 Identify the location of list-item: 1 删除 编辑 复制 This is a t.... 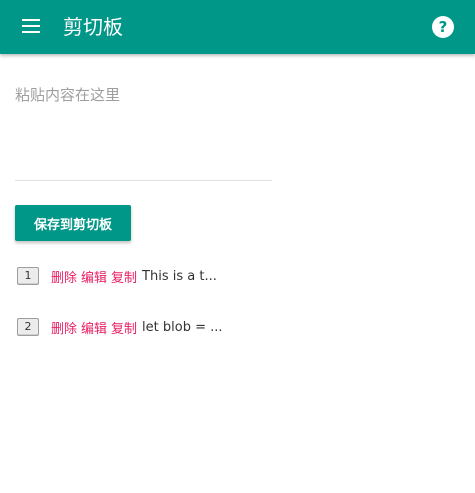
(237, 276).